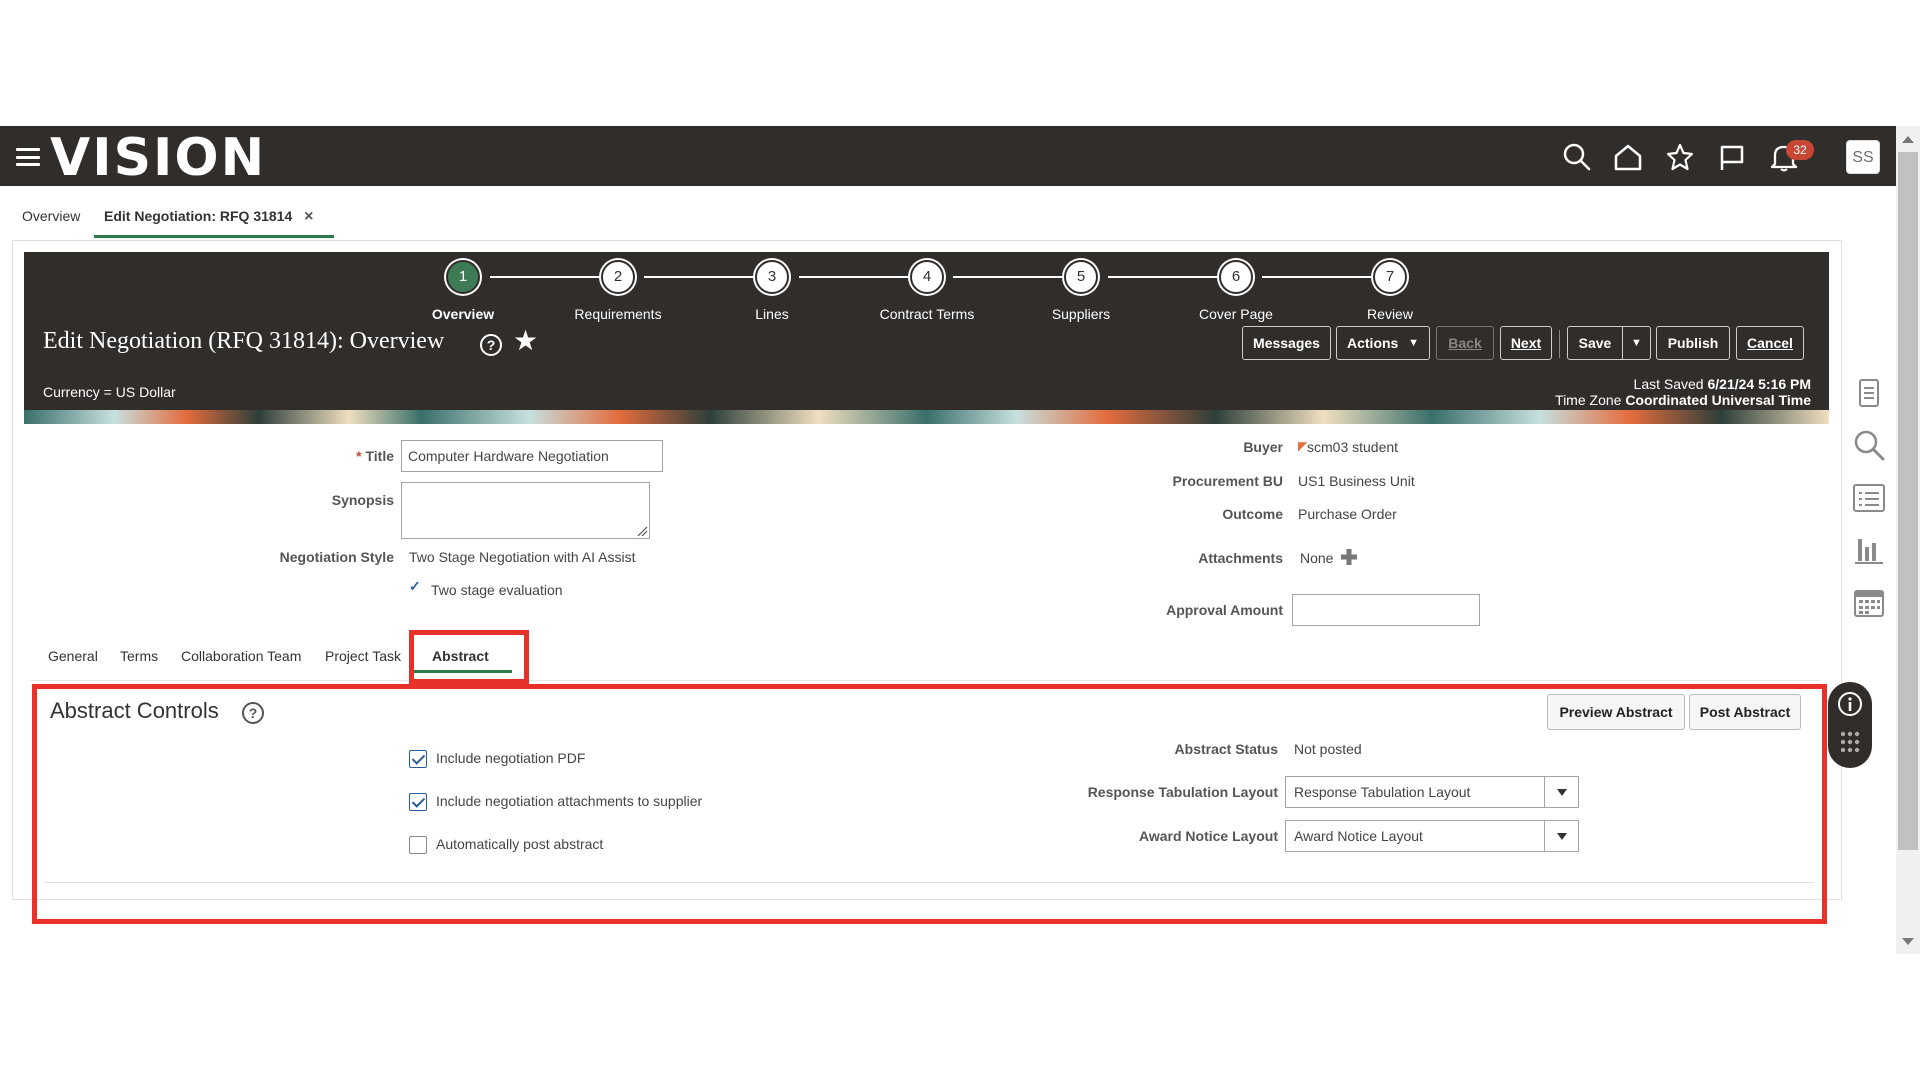 The image size is (1920, 1080). I want to click on buyer-flag-icon: ◤, so click(1303, 446).